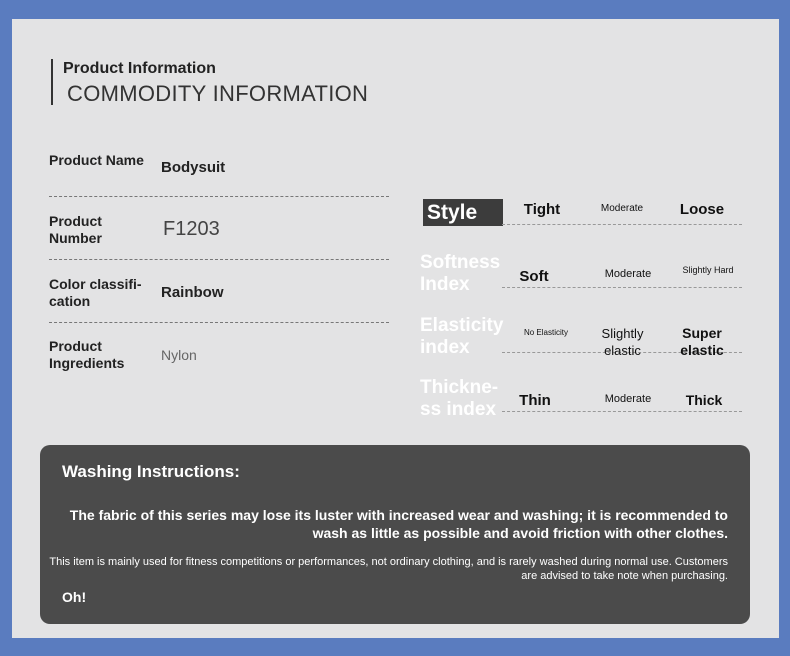 Image resolution: width=790 pixels, height=656 pixels. Describe the element at coordinates (708, 270) in the screenshot. I see `index-option: Slightly Hard` at that location.